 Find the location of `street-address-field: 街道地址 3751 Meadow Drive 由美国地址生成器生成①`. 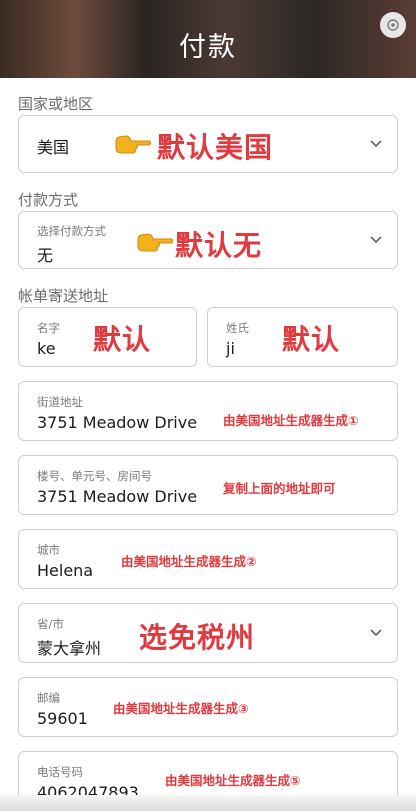

street-address-field: 街道地址 3751 Meadow Drive 由美国地址生成器生成① is located at coordinates (208, 411).